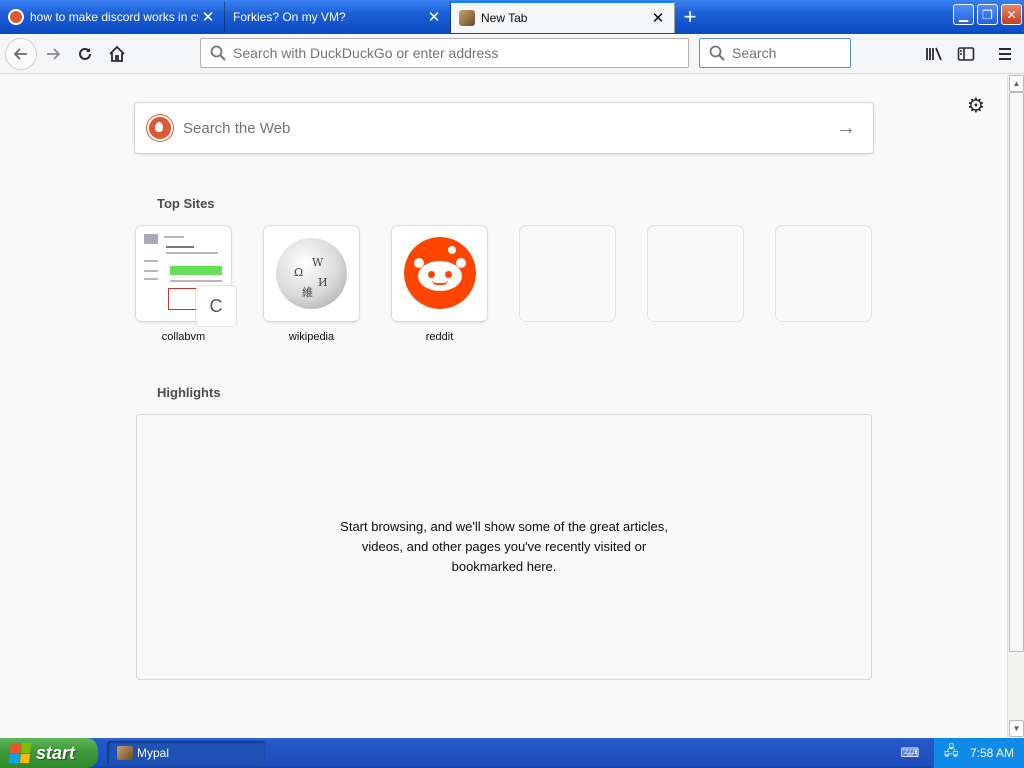 Image resolution: width=1024 pixels, height=768 pixels. What do you see at coordinates (1016, 728) in the screenshot?
I see `scroll-down-button: ▼` at bounding box center [1016, 728].